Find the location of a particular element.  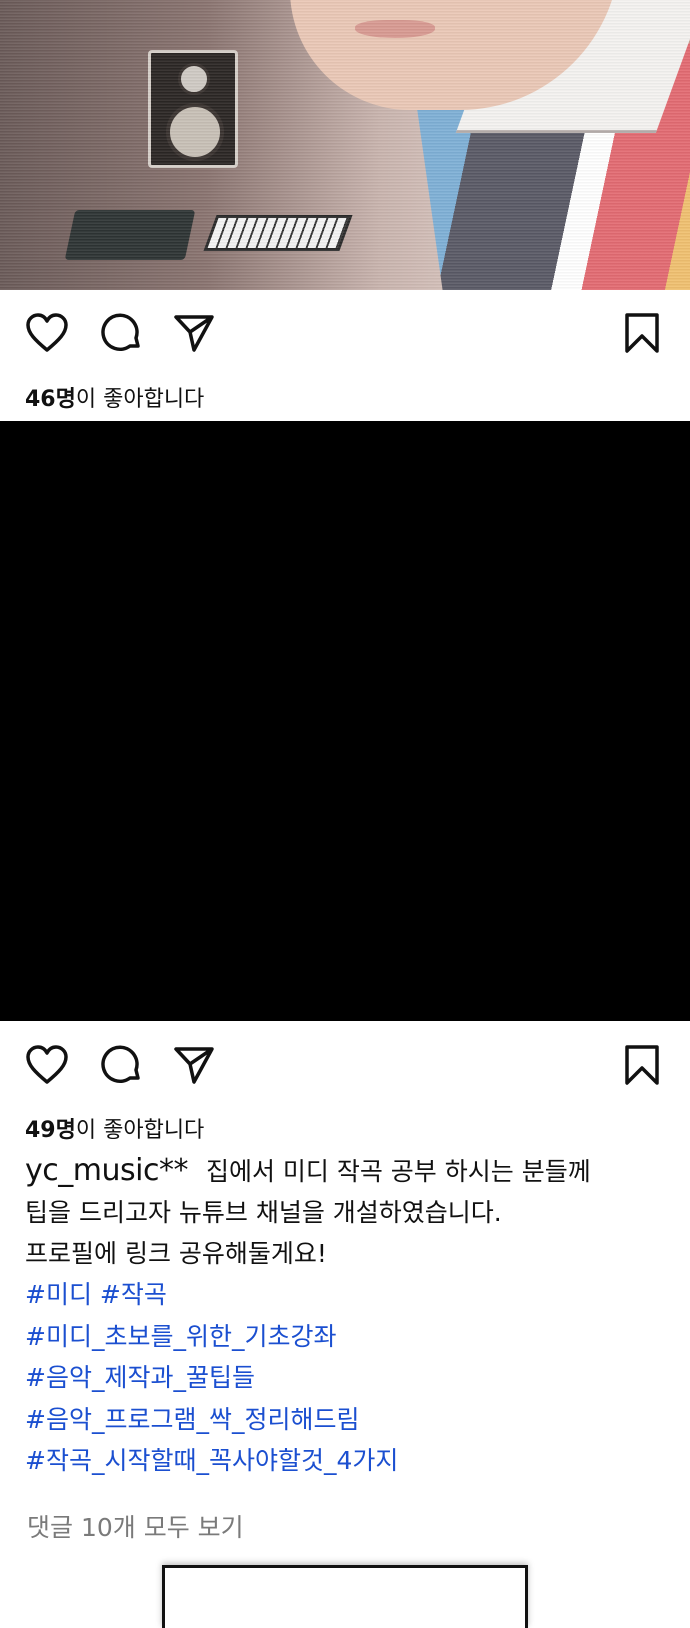

post1-likes: 46명이 좋아합니다 is located at coordinates (114, 397).